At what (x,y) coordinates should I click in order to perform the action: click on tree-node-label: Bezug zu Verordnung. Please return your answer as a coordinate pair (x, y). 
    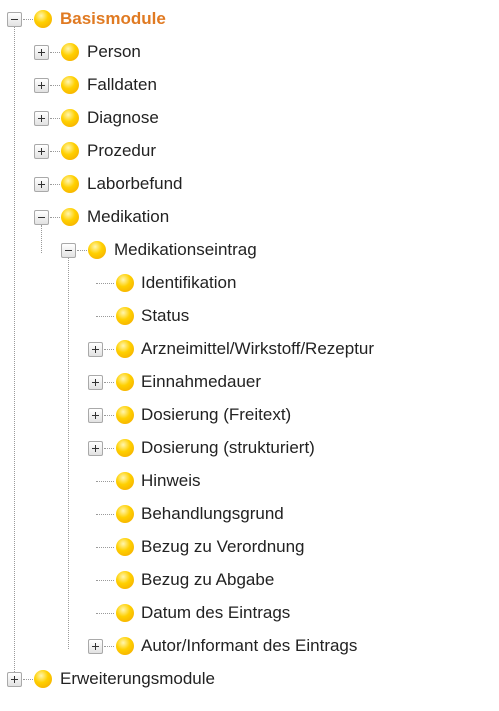
    Looking at the image, I should click on (223, 546).